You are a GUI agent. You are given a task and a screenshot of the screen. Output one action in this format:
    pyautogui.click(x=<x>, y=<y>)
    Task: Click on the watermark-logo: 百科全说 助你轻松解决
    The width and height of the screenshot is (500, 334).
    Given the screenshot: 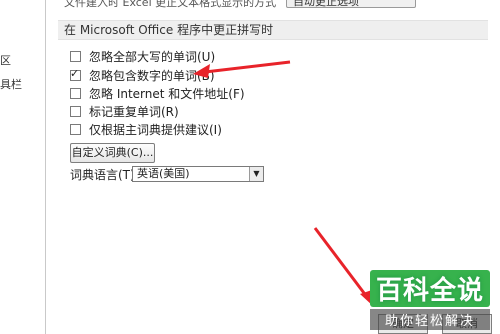 What is the action you would take?
    pyautogui.click(x=430, y=300)
    